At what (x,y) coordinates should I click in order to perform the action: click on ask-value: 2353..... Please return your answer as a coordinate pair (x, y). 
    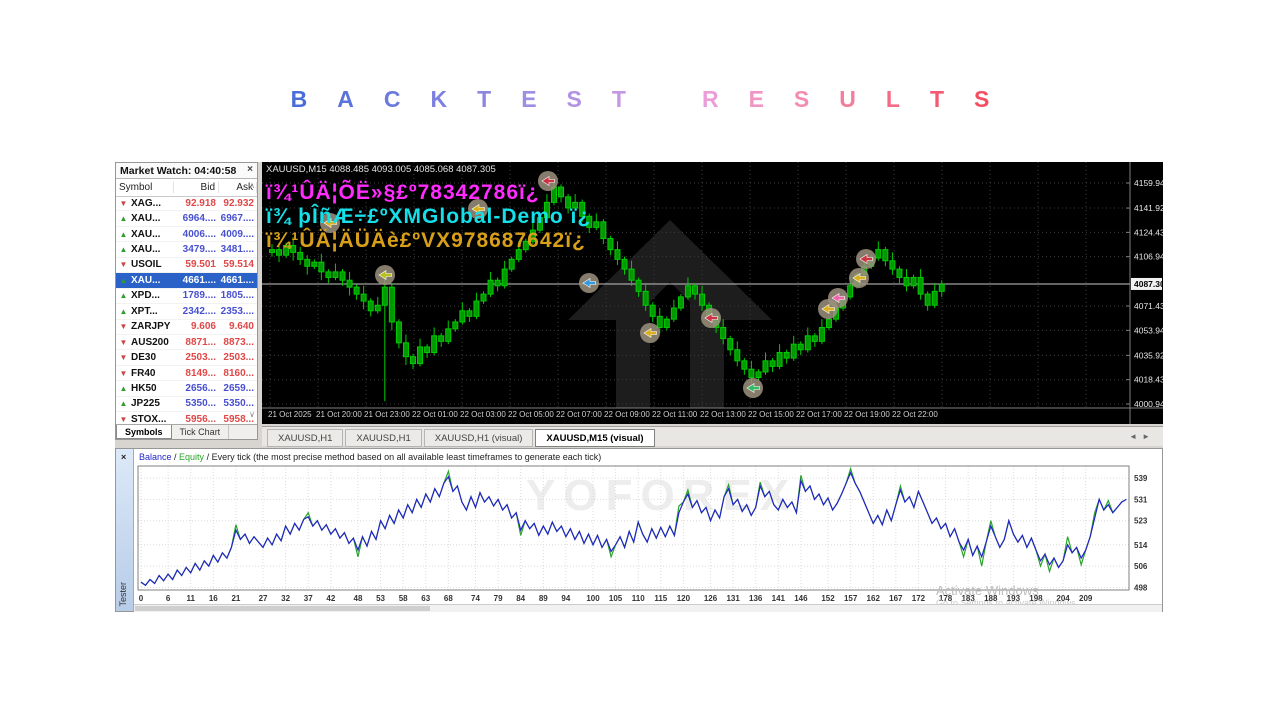
    Looking at the image, I should click on (237, 311).